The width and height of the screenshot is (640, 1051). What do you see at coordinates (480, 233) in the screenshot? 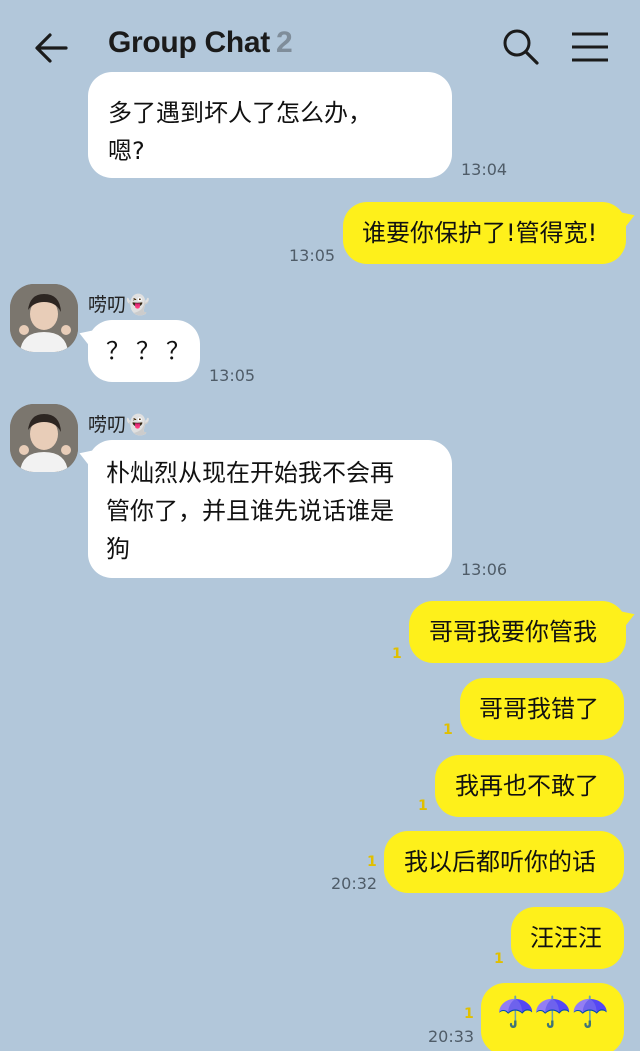
I see `message-text: 谁要你保护了!管得宽!` at bounding box center [480, 233].